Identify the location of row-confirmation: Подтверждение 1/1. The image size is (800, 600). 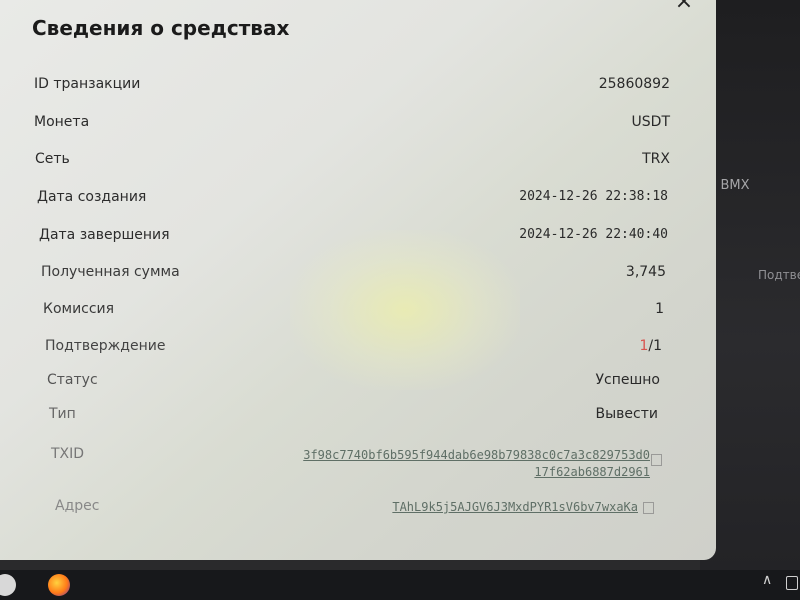
(350, 350).